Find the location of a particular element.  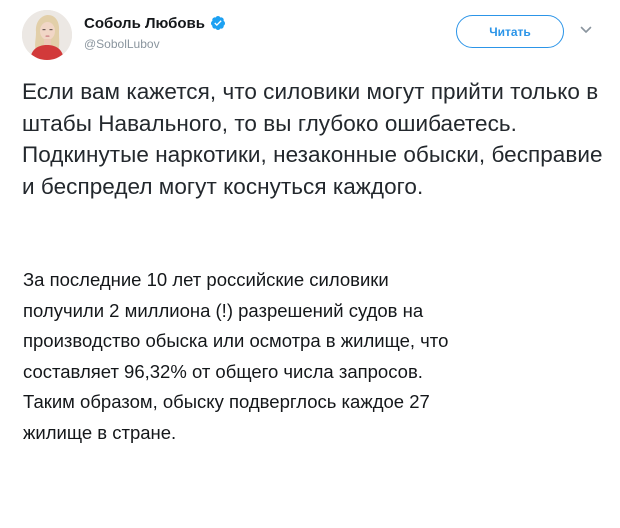

follow-button: Читать is located at coordinates (510, 31).